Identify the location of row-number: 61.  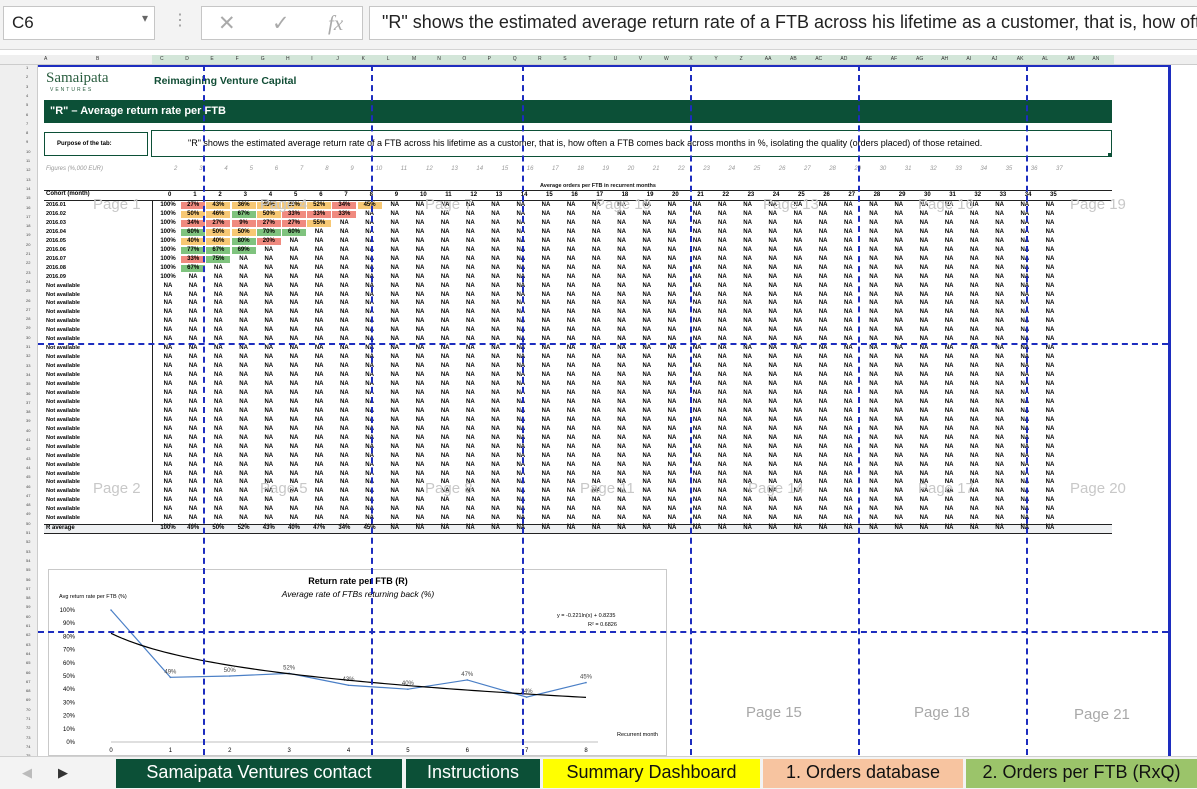
(28, 625).